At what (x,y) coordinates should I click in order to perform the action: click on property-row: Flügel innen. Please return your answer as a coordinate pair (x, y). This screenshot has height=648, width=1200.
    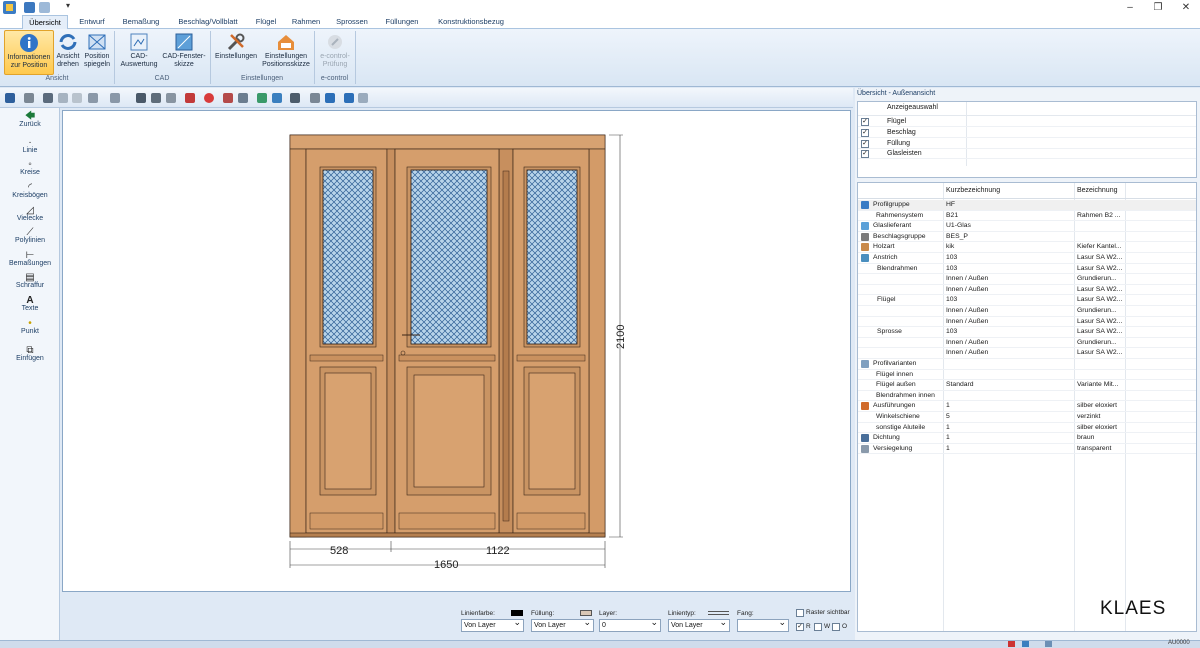
    Looking at the image, I should click on (1027, 375).